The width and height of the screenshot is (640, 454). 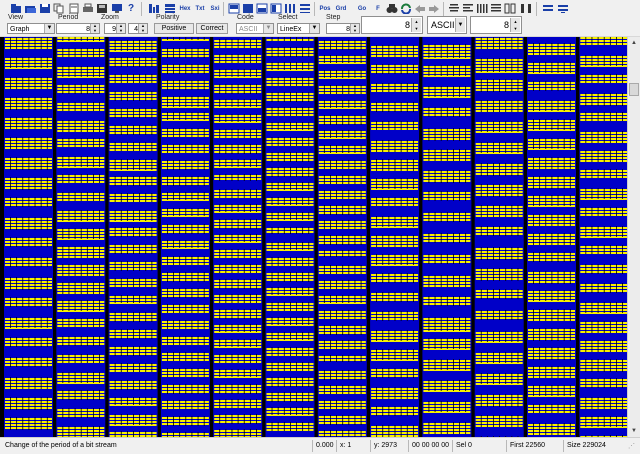 I want to click on code-label: Code, so click(x=245, y=17).